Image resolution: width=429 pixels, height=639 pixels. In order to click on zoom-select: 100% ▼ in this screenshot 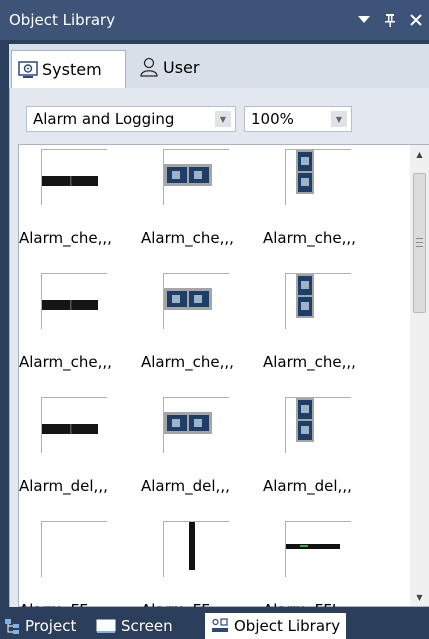, I will do `click(298, 119)`.